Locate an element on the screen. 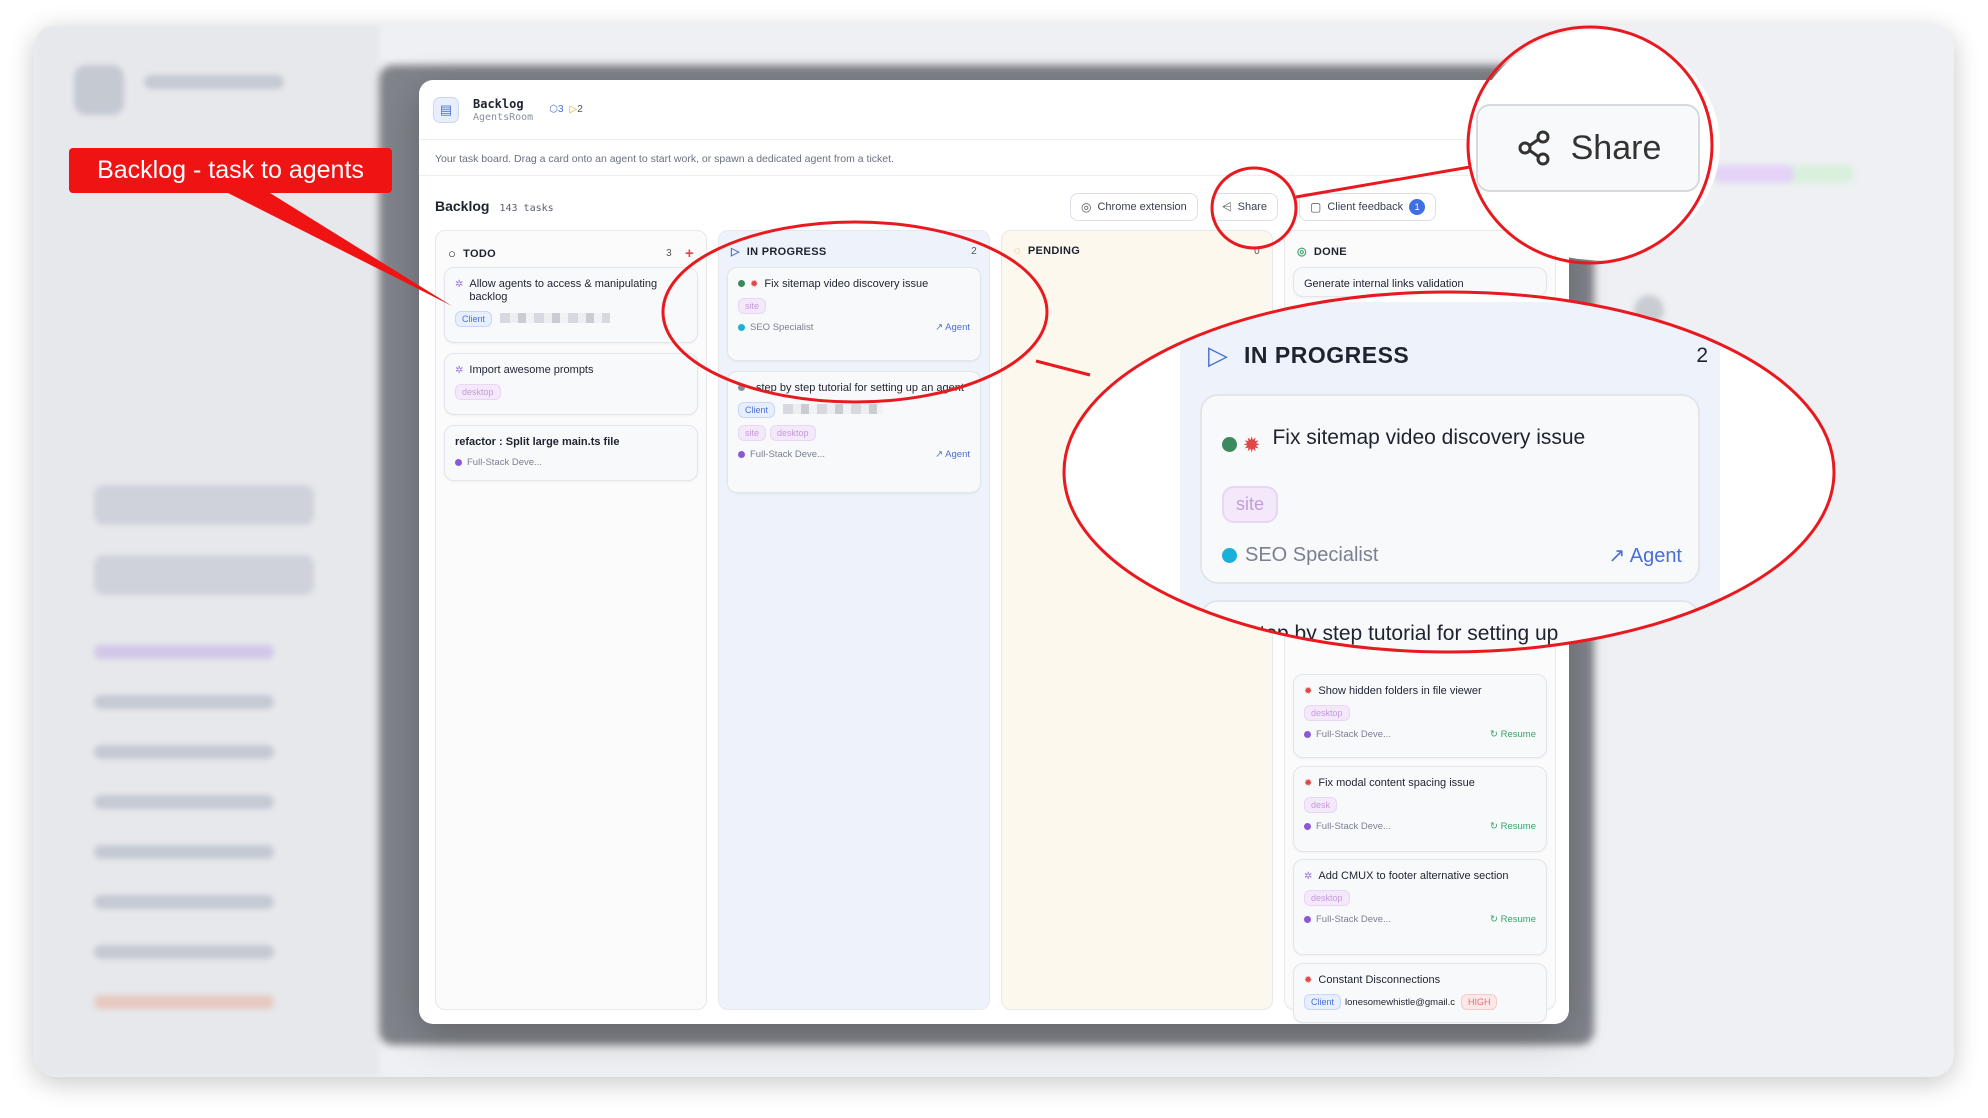  column-count: 3 is located at coordinates (669, 253).